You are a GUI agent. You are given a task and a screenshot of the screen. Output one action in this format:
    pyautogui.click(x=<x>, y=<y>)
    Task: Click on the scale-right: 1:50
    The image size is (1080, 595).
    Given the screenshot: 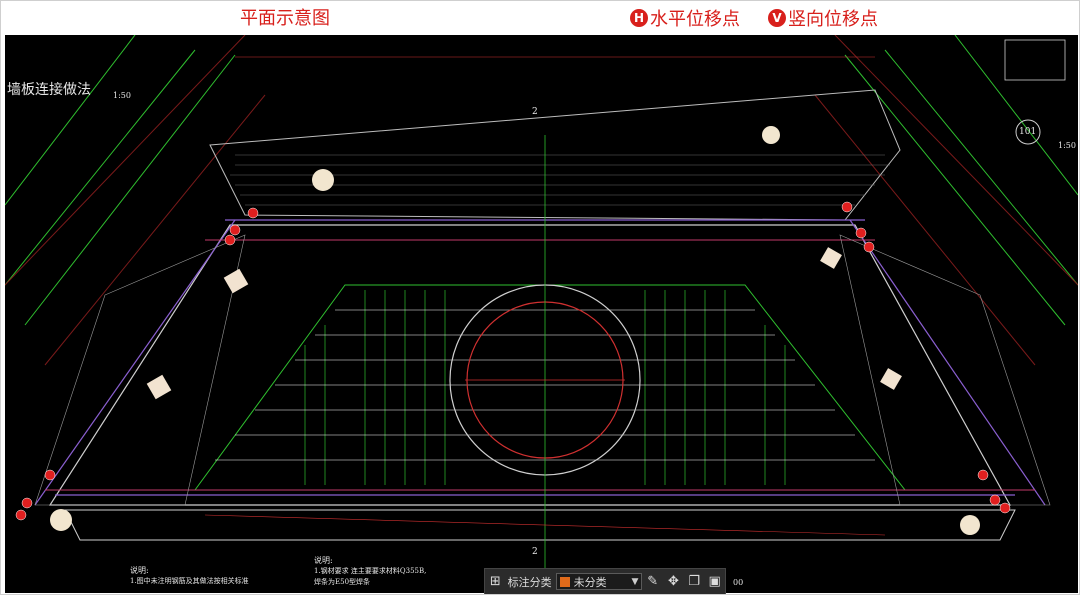 What is the action you would take?
    pyautogui.click(x=1067, y=145)
    